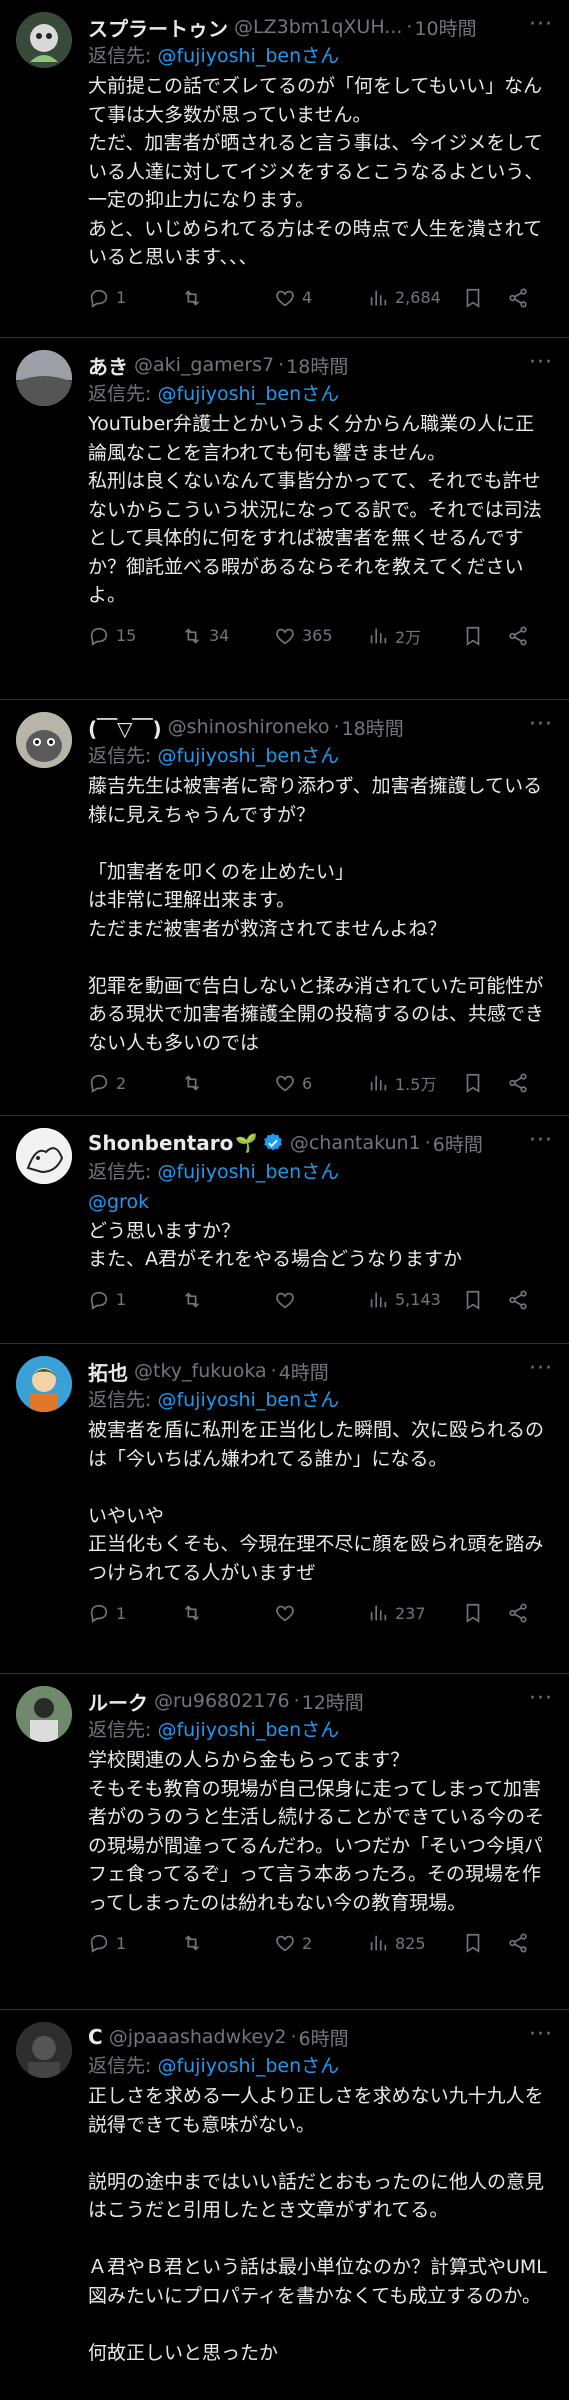  I want to click on display-name: (￣▽￣), so click(125, 727).